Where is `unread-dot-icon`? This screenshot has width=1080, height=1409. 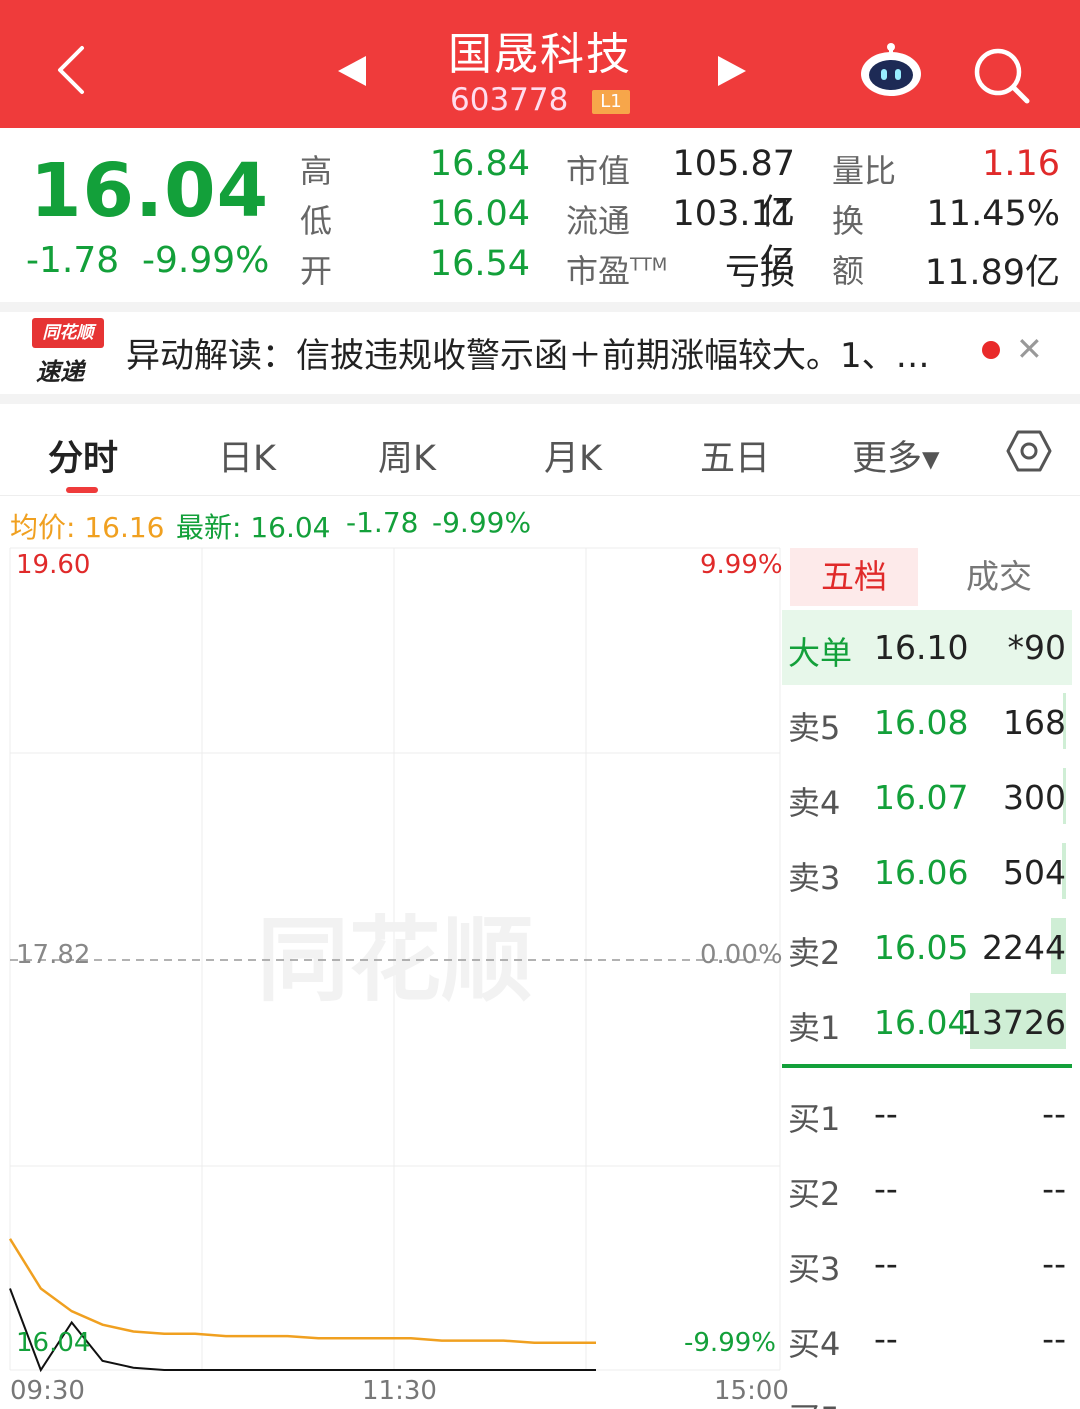
unread-dot-icon is located at coordinates (991, 350).